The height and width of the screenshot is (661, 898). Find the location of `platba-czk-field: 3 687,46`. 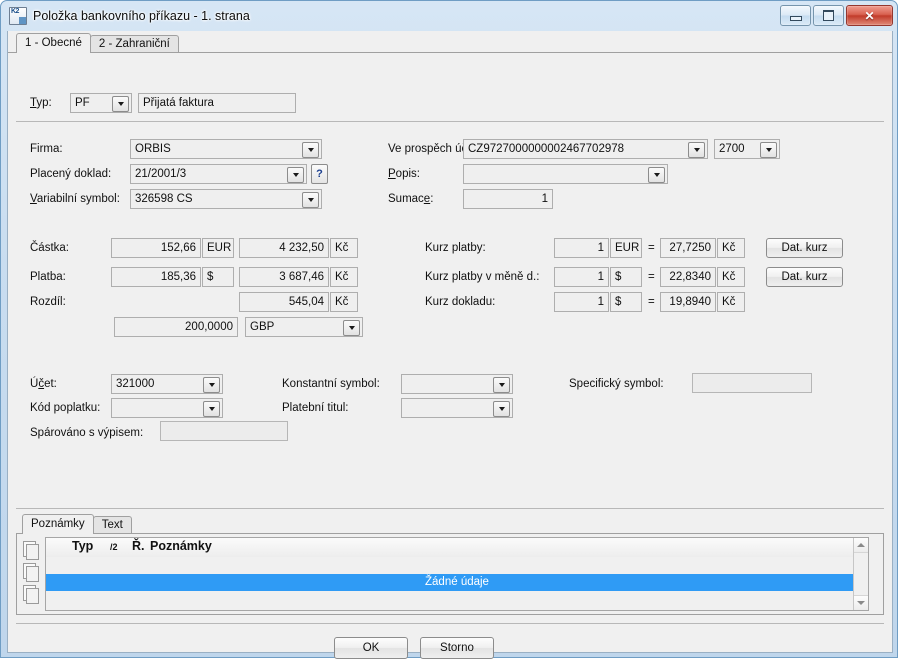

platba-czk-field: 3 687,46 is located at coordinates (284, 277).